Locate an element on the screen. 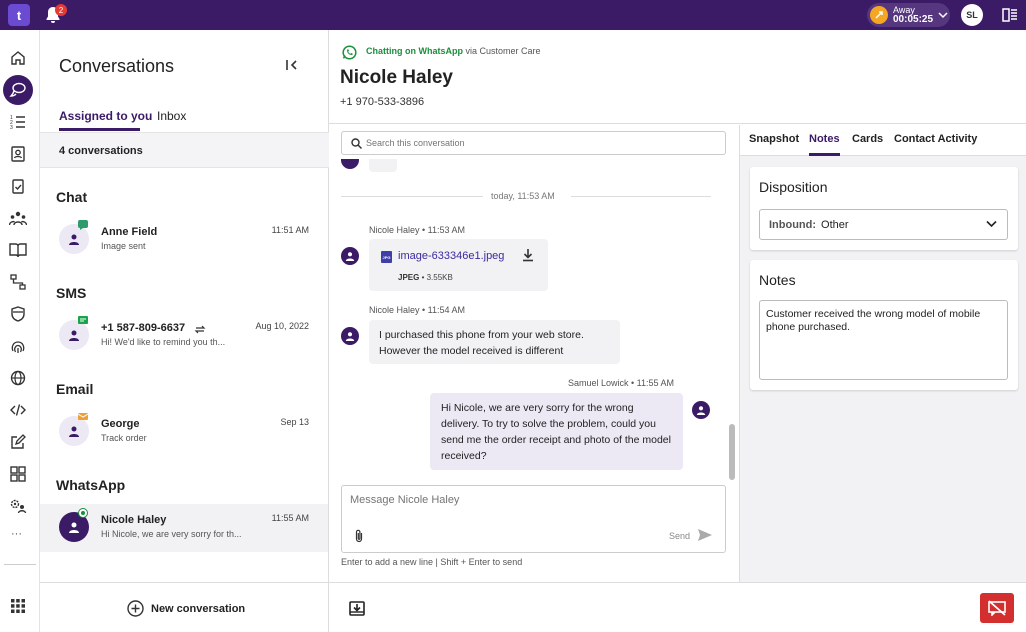  bottom-action-bar is located at coordinates (677, 607).